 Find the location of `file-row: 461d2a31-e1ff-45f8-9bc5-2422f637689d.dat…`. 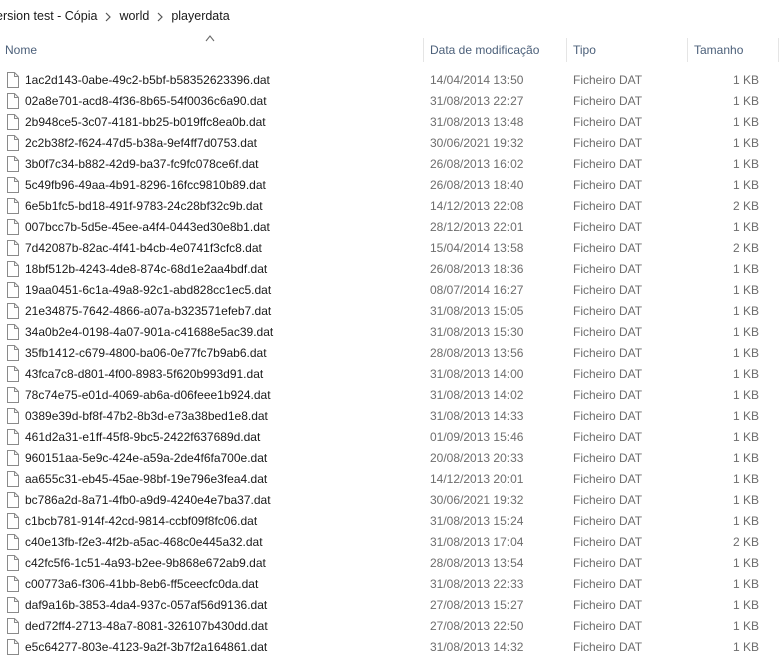

file-row: 461d2a31-e1ff-45f8-9bc5-2422f637689d.dat… is located at coordinates (389, 436).